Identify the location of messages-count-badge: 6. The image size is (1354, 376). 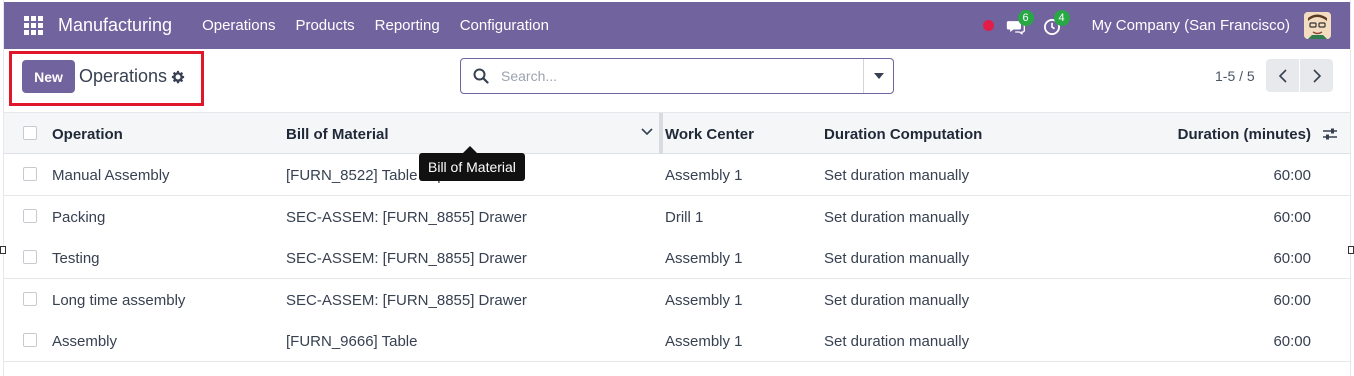
(1025, 17).